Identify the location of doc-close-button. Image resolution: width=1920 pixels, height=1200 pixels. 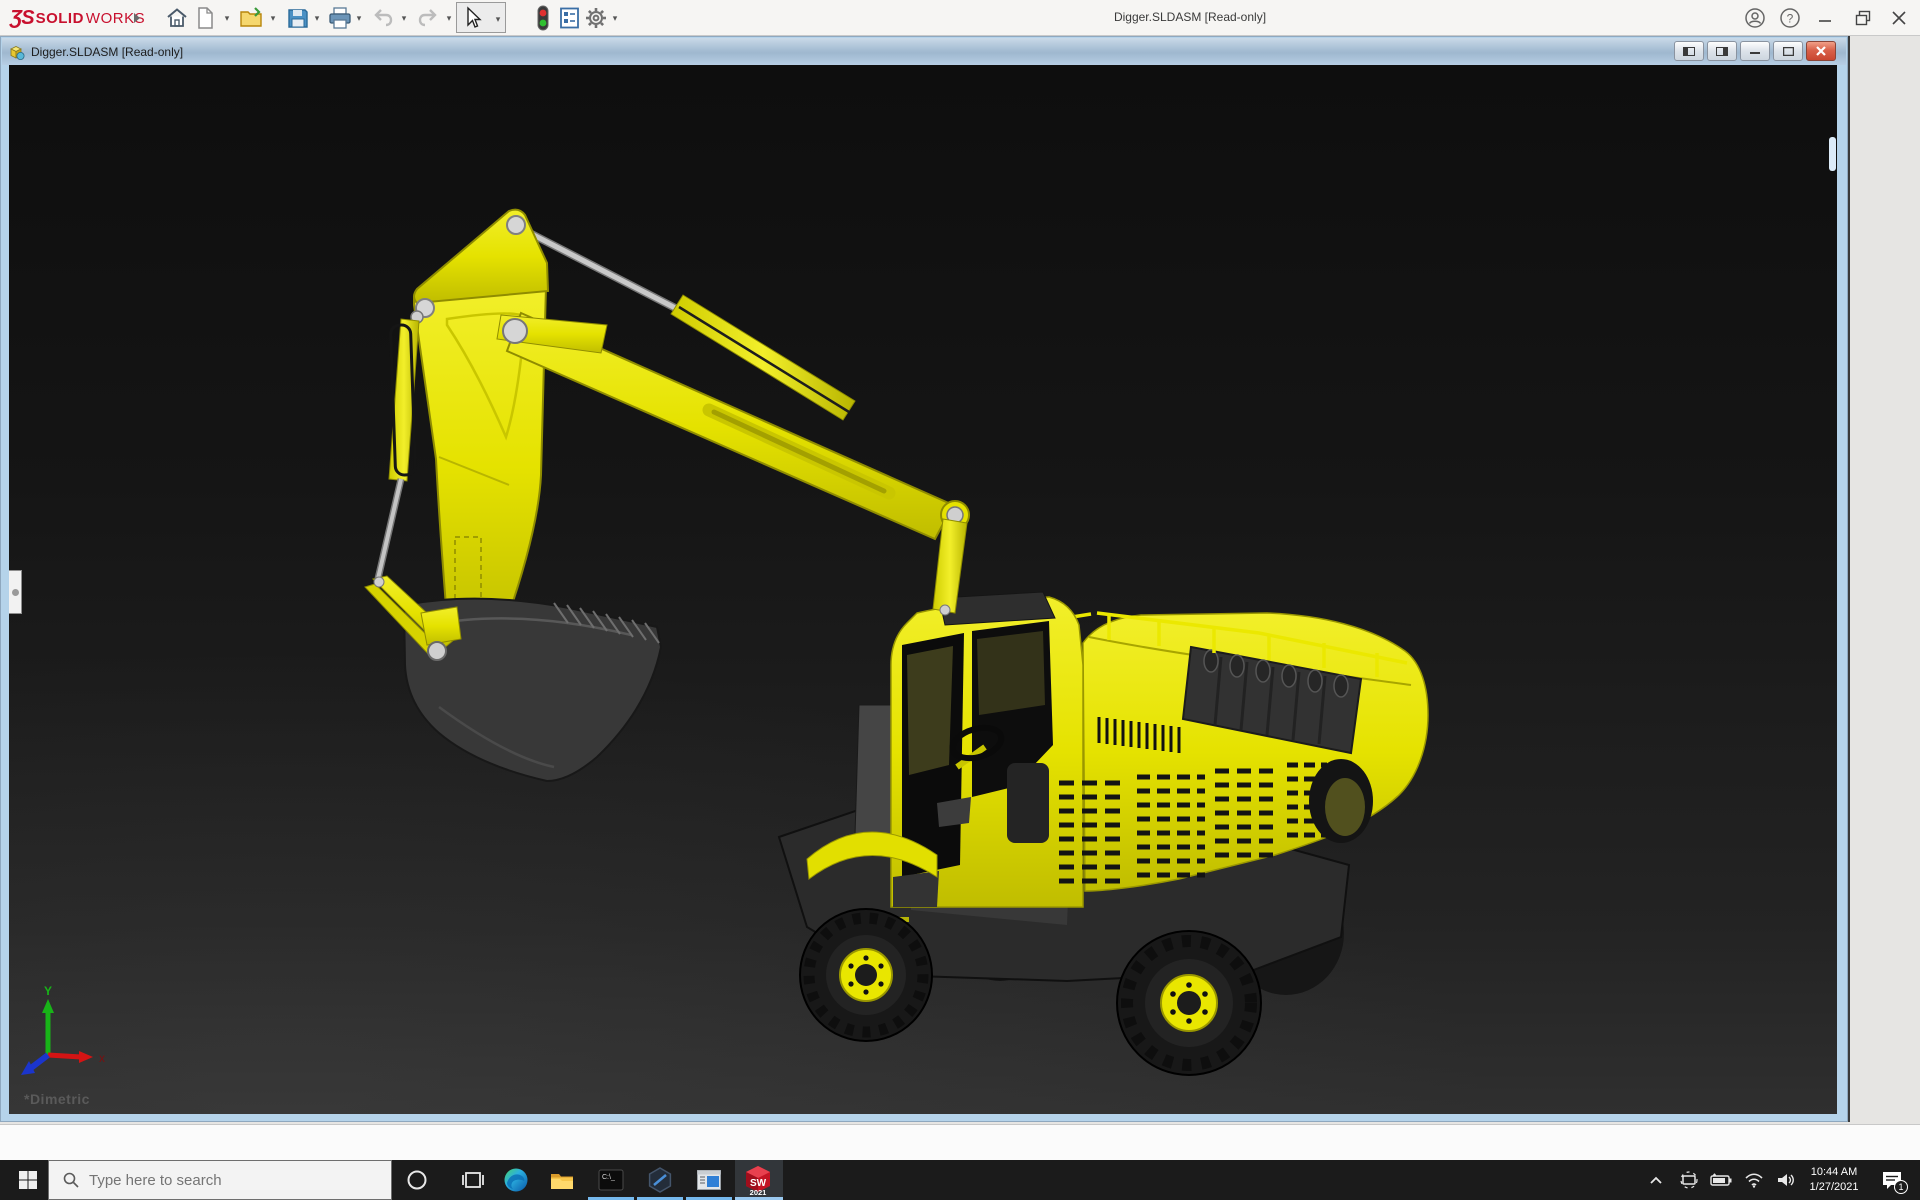
(1821, 51).